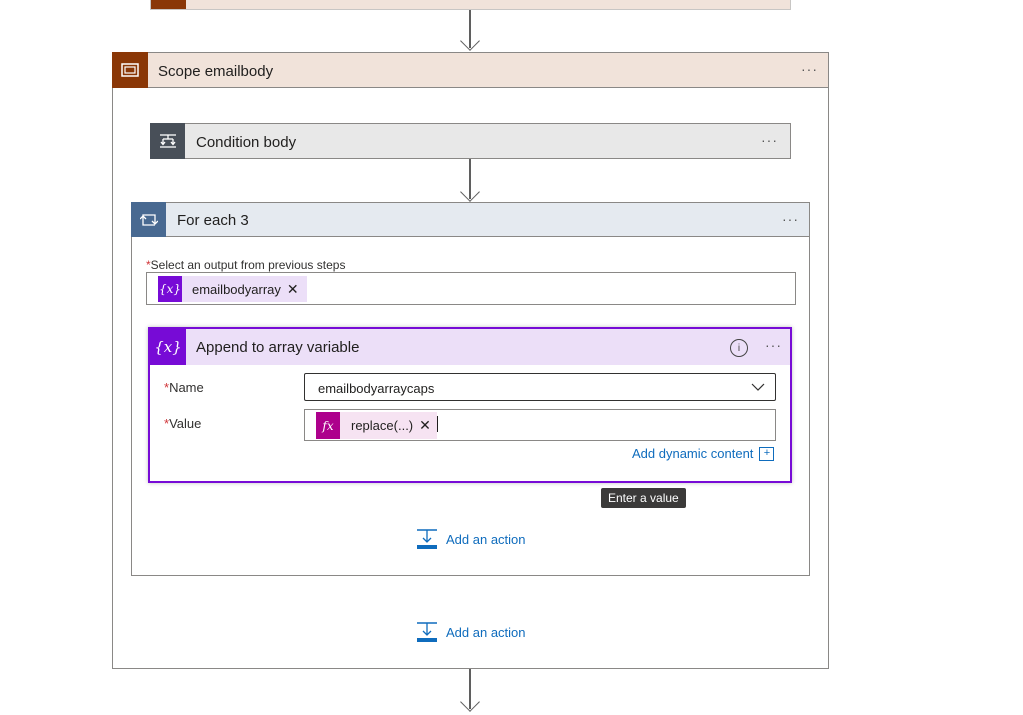 The height and width of the screenshot is (715, 1023). What do you see at coordinates (216, 71) in the screenshot?
I see `scope-title: Scope emailbody` at bounding box center [216, 71].